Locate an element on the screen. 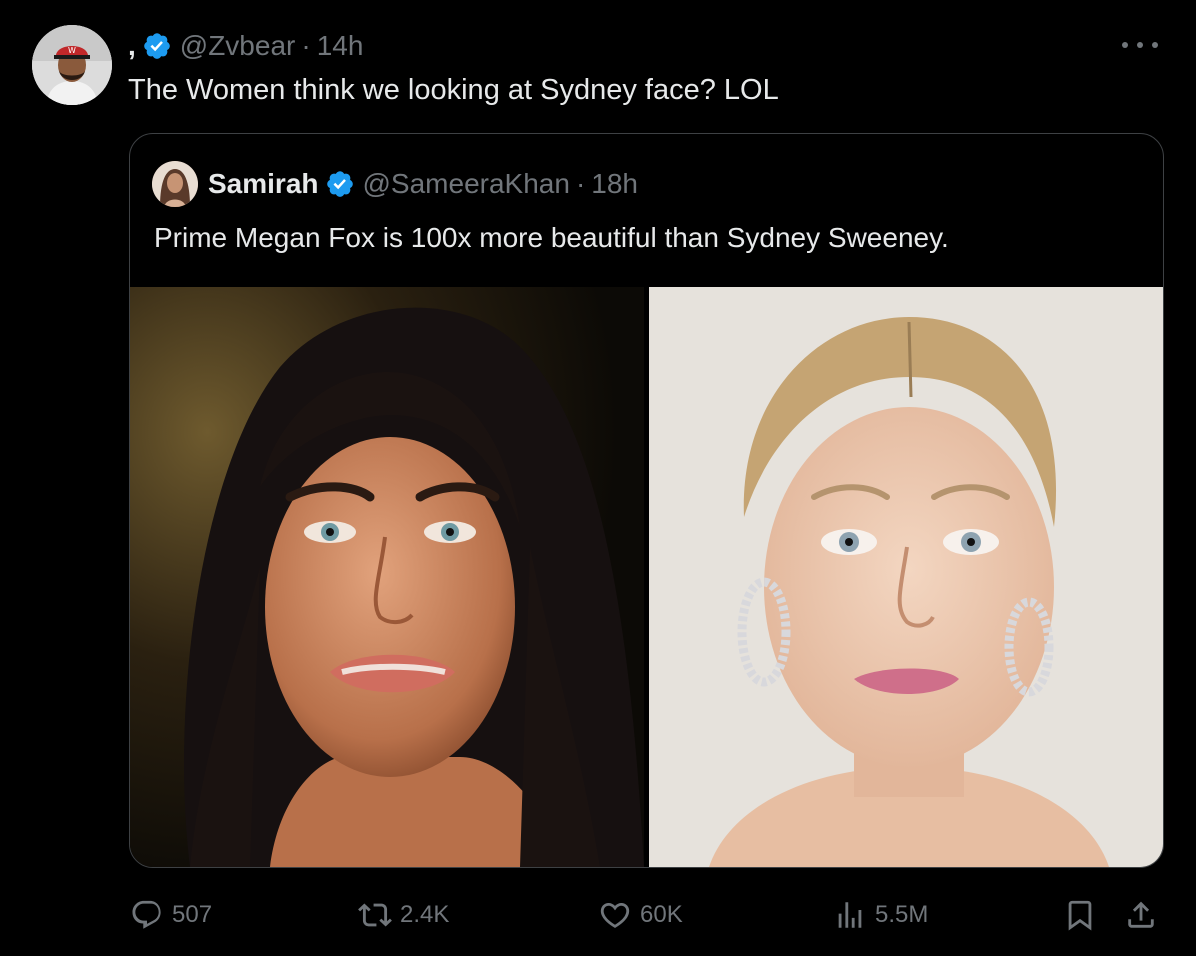  post-header: , @Zvbear · 14h is located at coordinates (245, 46).